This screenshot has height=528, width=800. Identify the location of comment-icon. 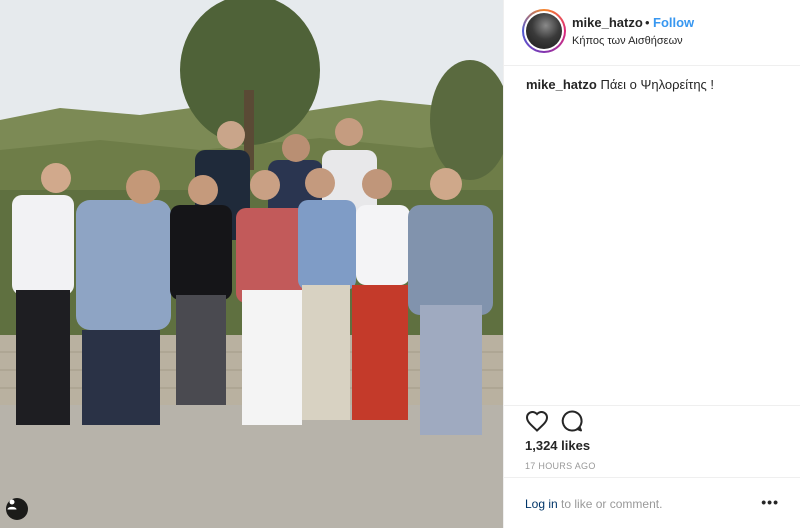
(572, 423).